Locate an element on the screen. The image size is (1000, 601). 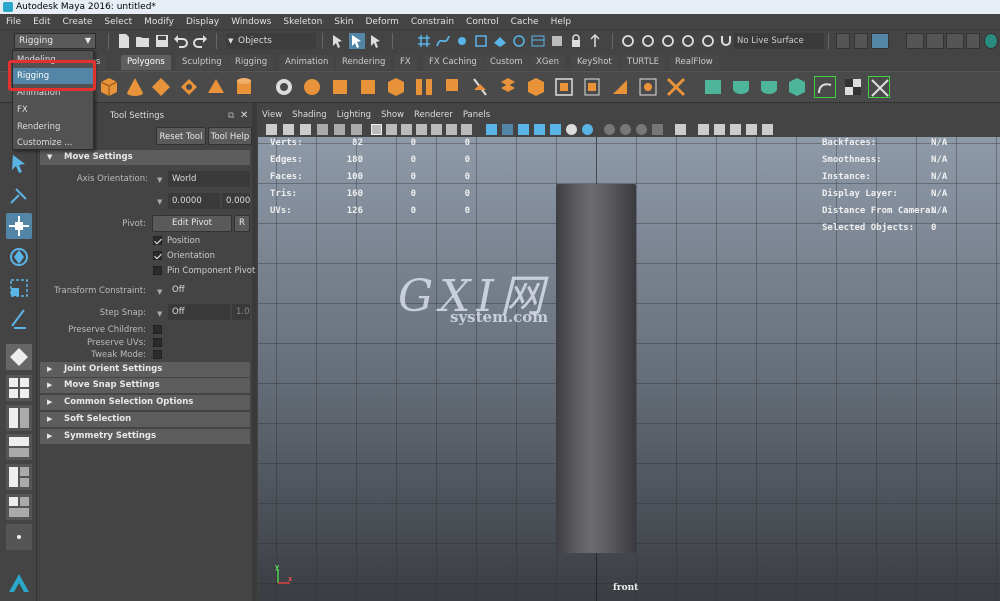
automatic-map-icon is located at coordinates (676, 87).